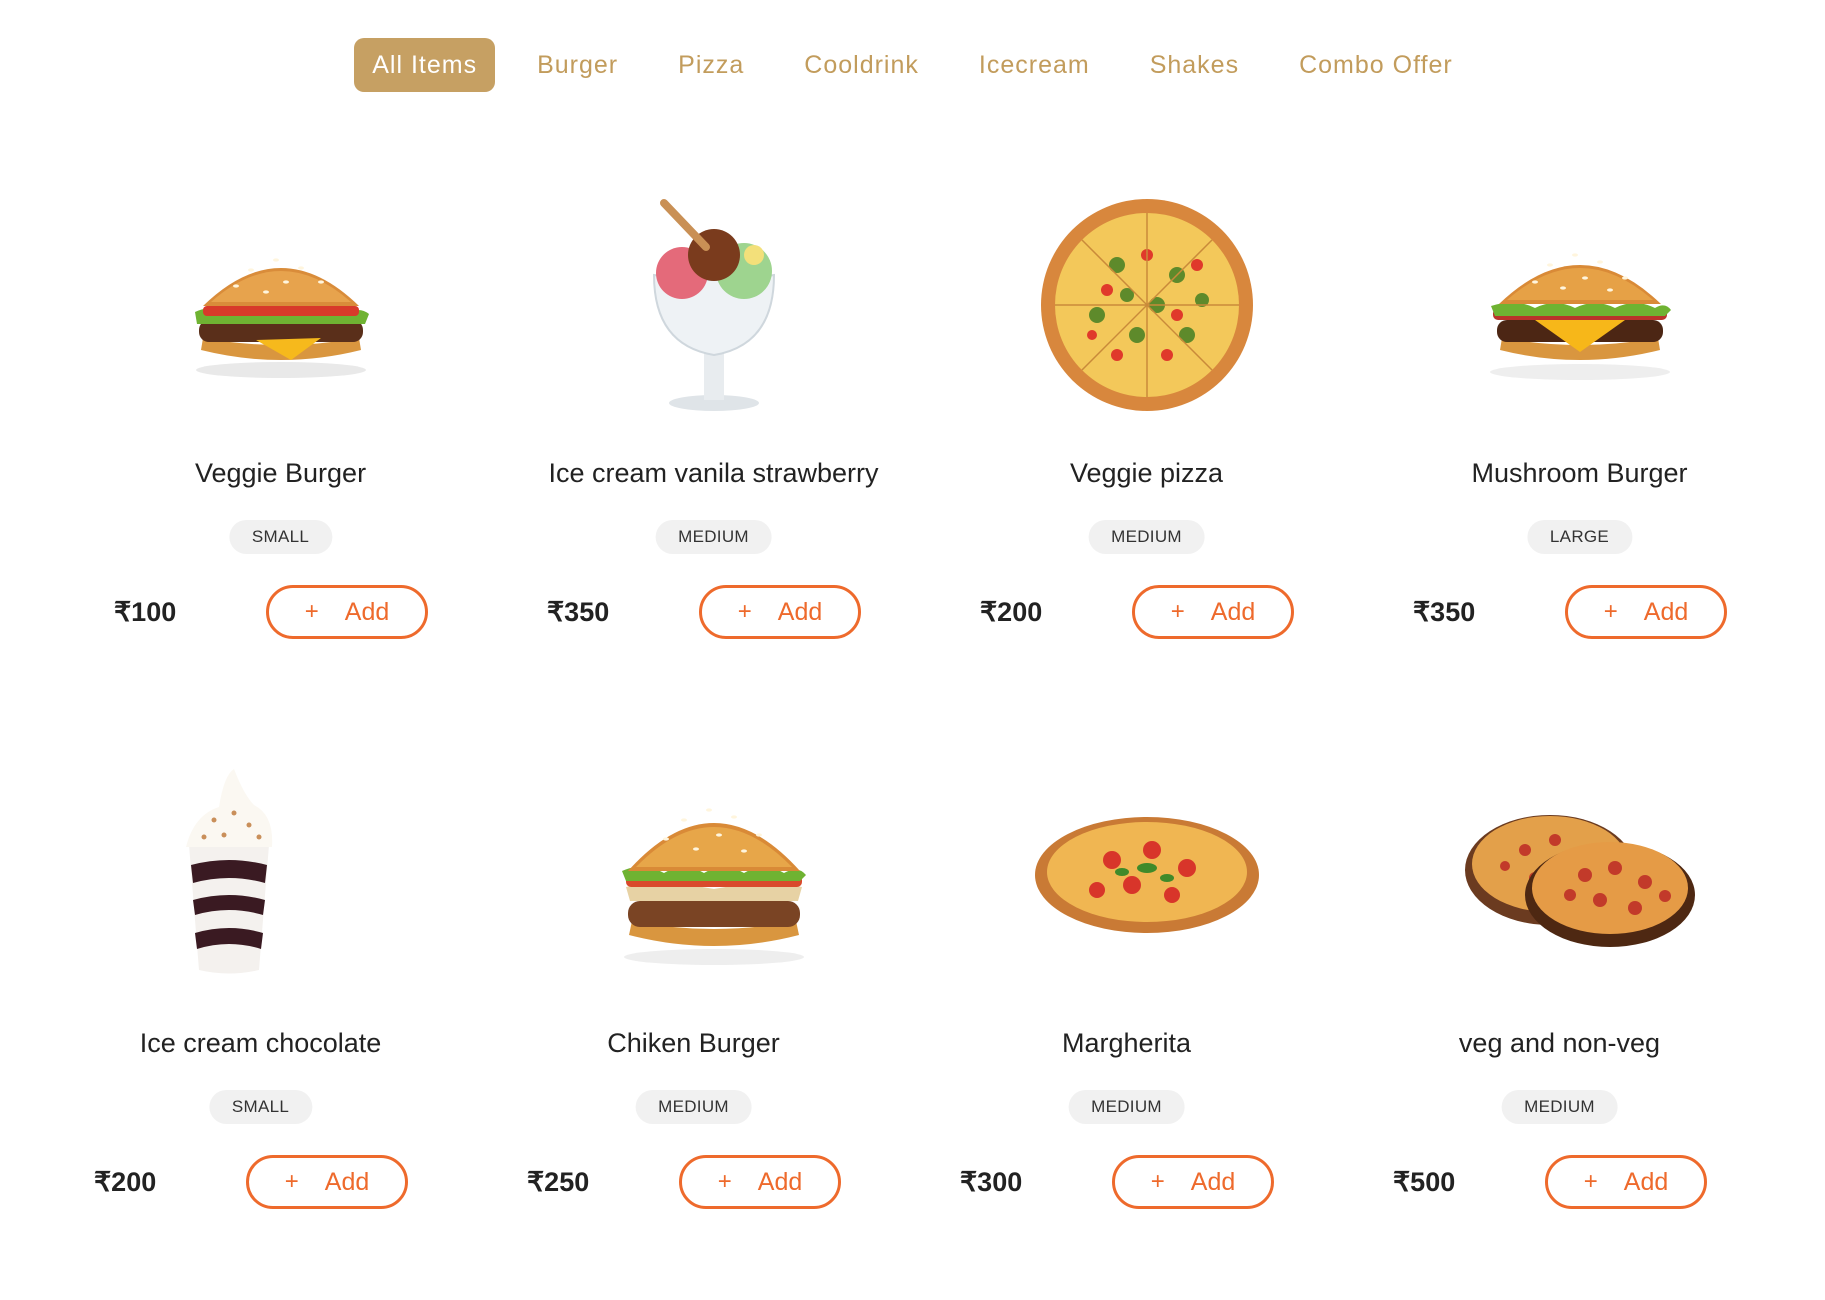 The image size is (1825, 1300). I want to click on product-card: Ice cream chocolate SMALL ₹200 + Add, so click(280, 1015).